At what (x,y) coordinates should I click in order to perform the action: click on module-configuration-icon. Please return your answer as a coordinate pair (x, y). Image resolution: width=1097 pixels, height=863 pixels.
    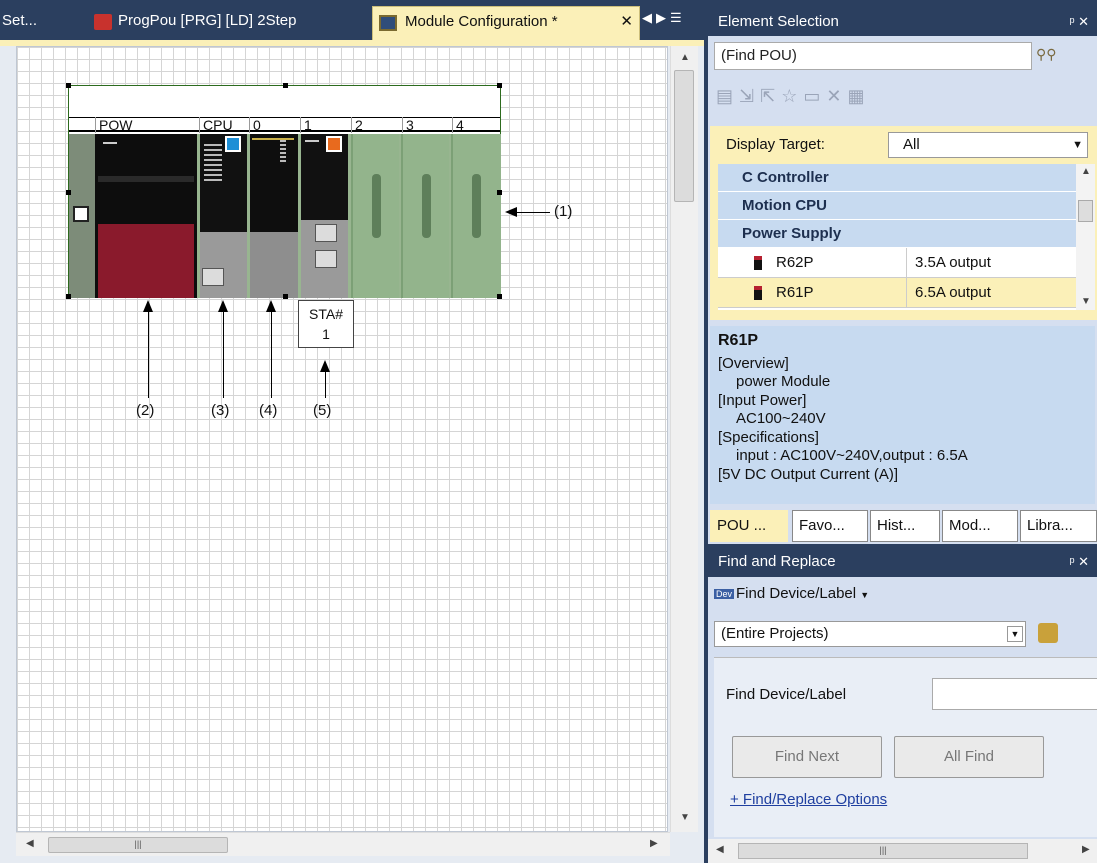
    Looking at the image, I should click on (388, 23).